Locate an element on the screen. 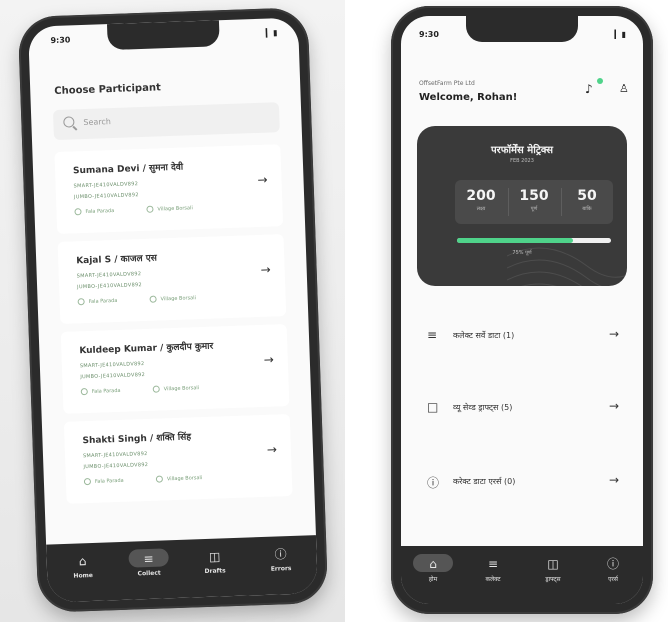 The height and width of the screenshot is (622, 668). search-input: Search is located at coordinates (166, 121).